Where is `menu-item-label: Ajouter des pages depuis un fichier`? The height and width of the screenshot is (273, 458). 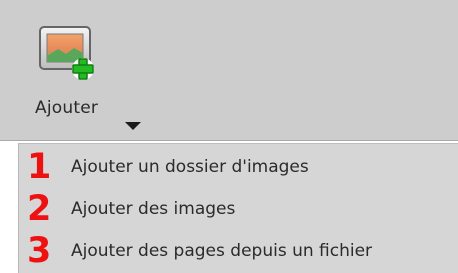 menu-item-label: Ajouter des pages depuis un fichier is located at coordinates (222, 251).